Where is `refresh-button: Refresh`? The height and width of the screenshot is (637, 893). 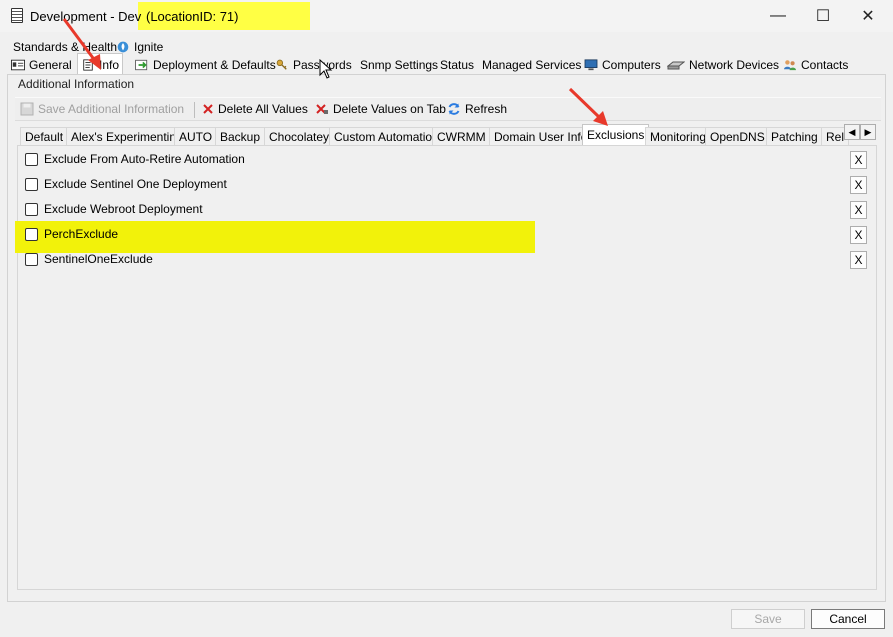
refresh-button: Refresh is located at coordinates (477, 109).